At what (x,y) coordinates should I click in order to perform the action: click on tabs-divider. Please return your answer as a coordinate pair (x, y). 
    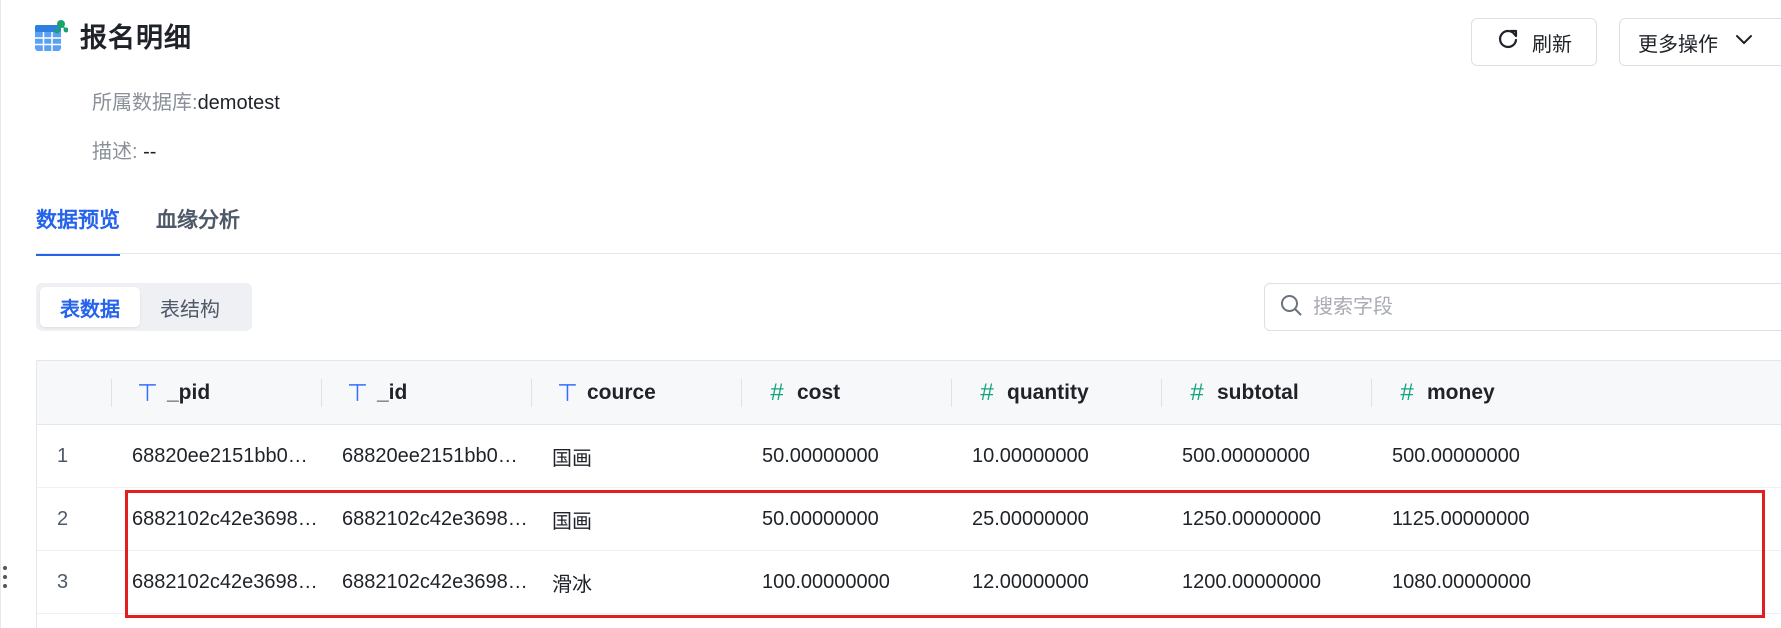
    Looking at the image, I should click on (908, 253).